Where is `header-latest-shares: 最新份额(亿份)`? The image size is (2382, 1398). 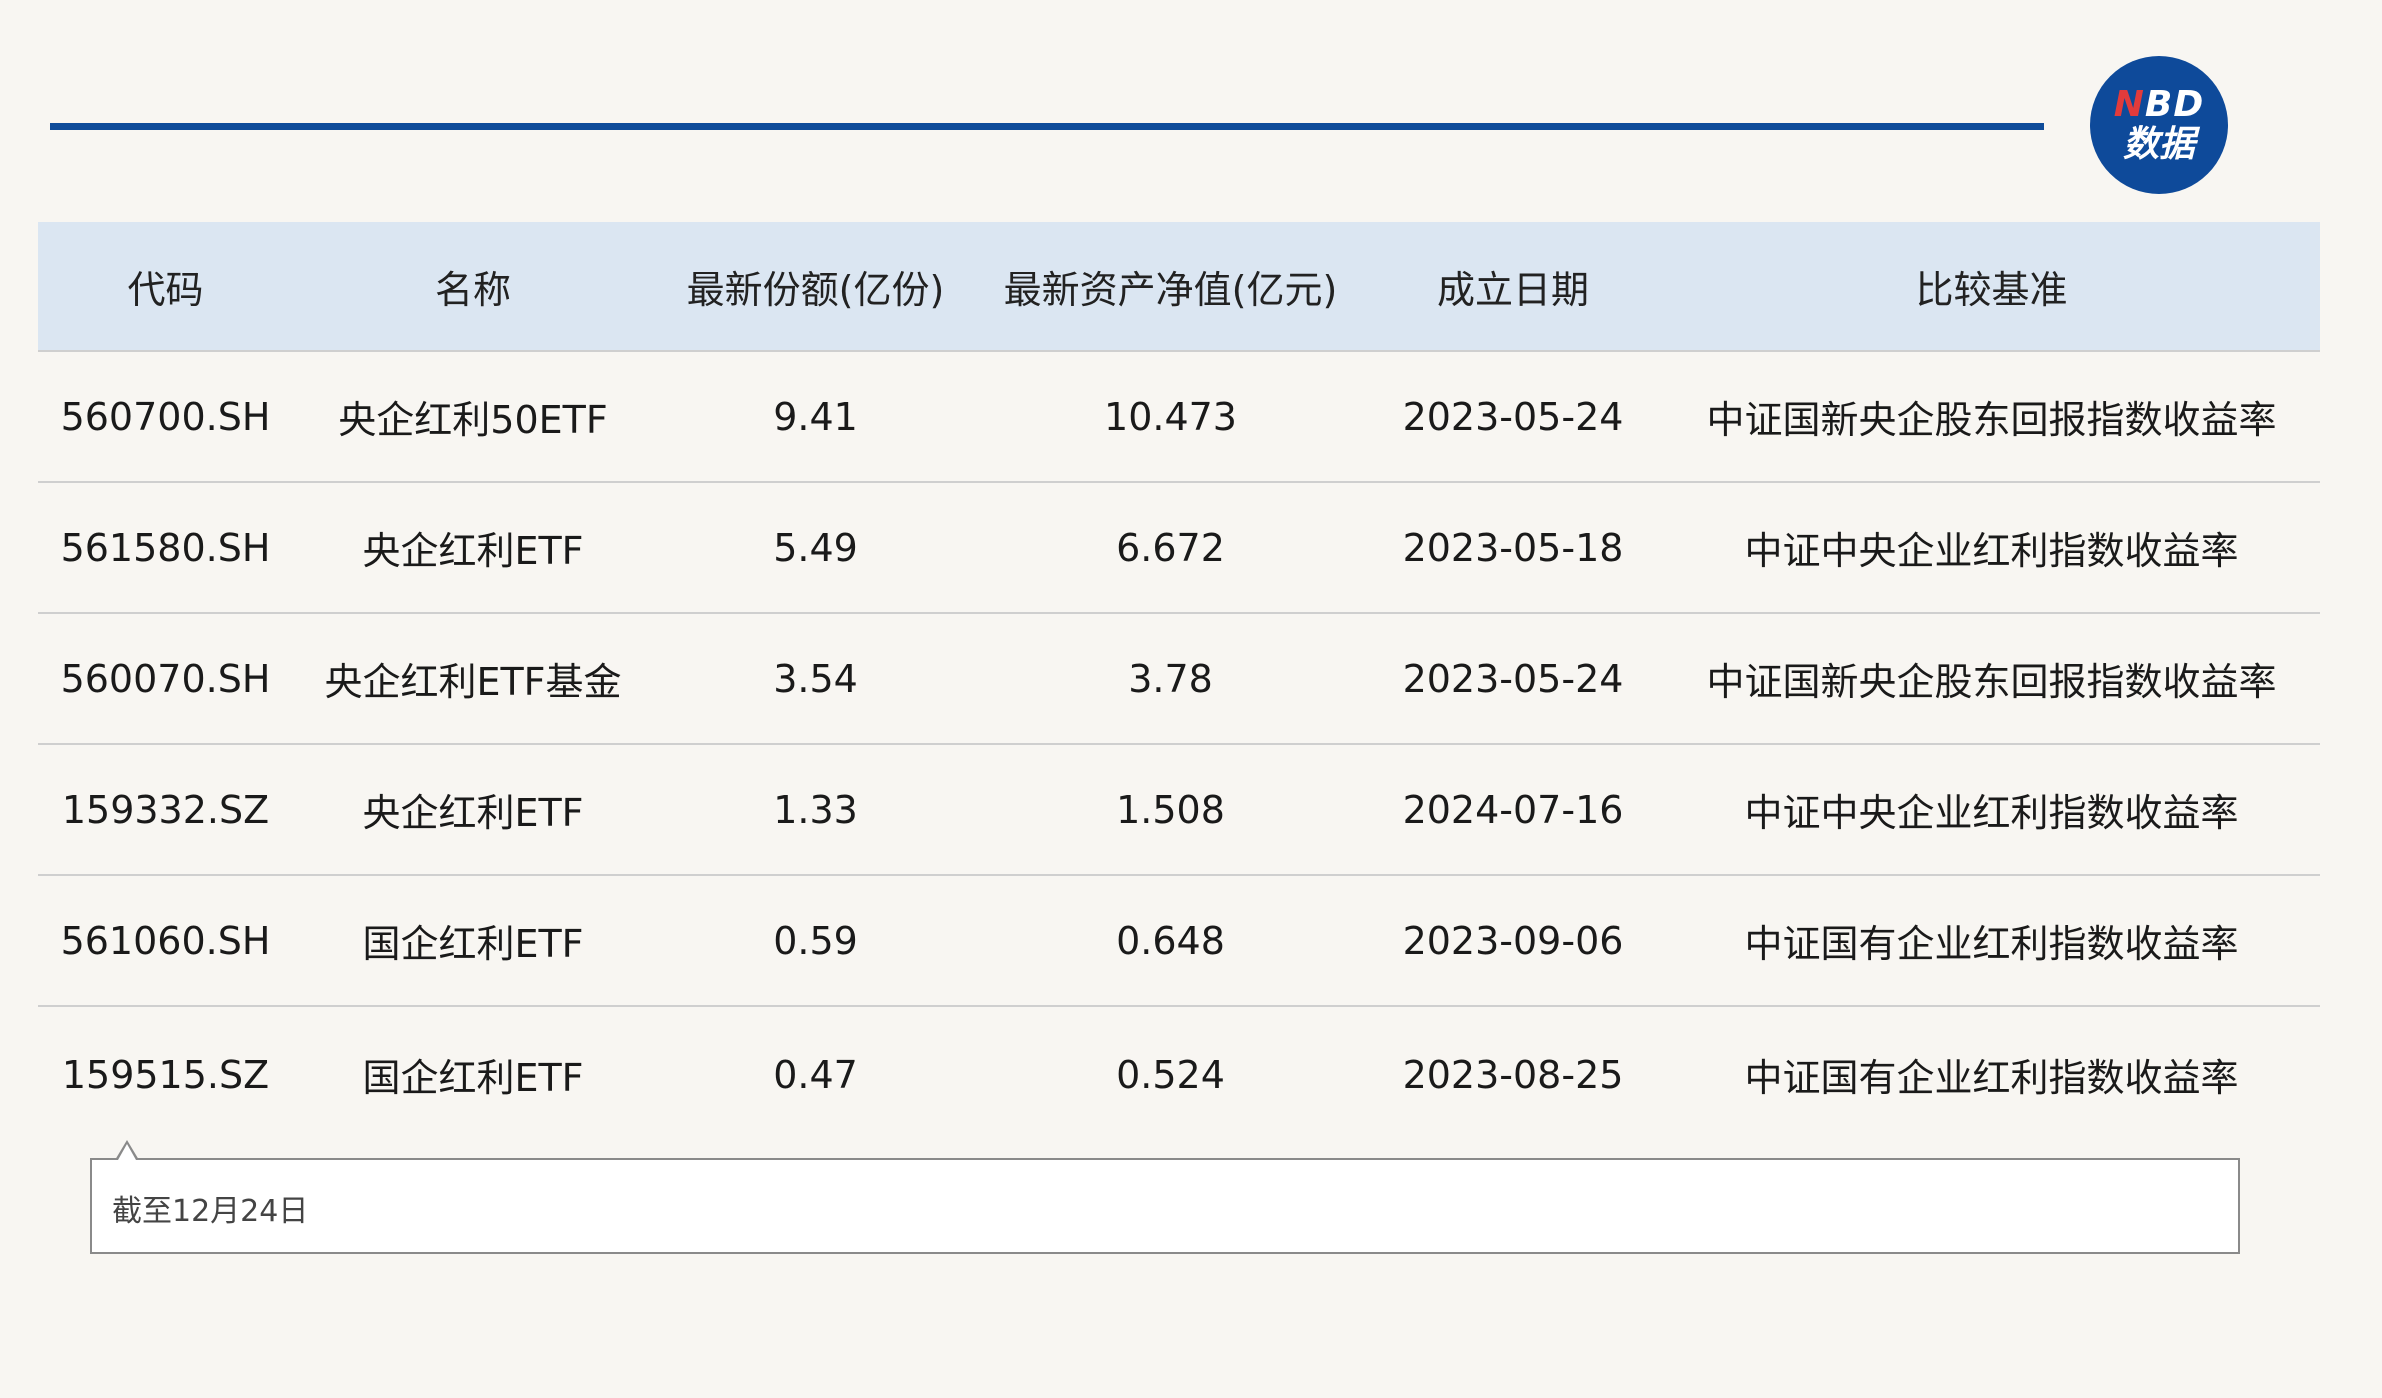
header-latest-shares: 最新份额(亿份) is located at coordinates (815, 286).